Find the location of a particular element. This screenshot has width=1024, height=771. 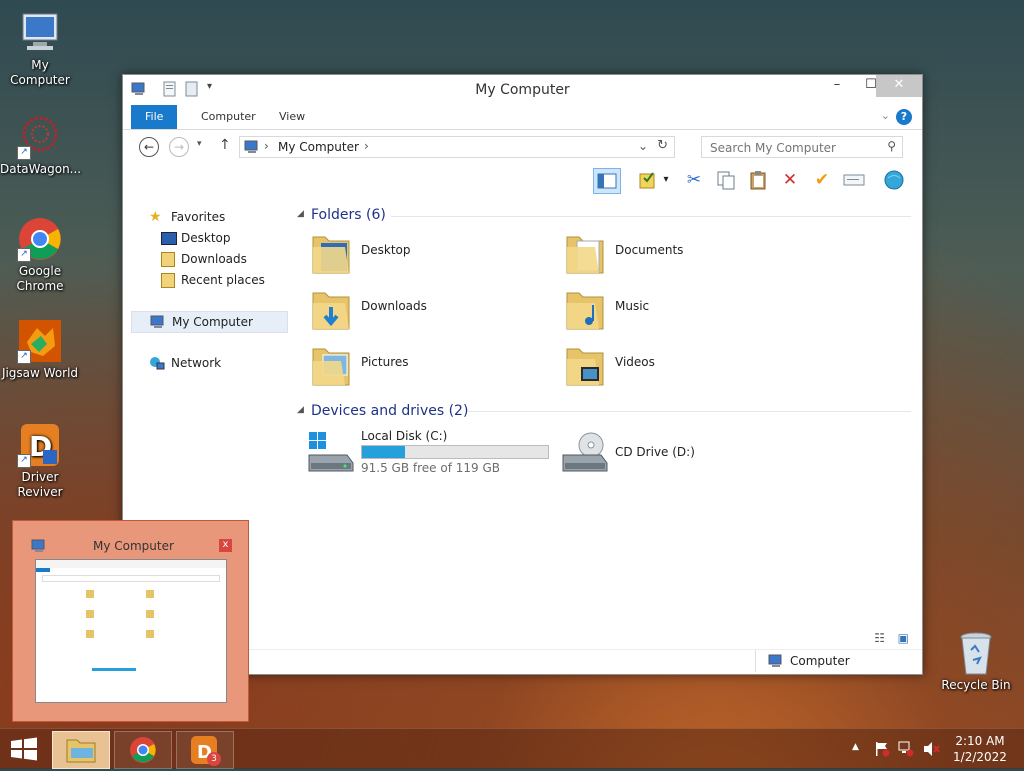

folders-group-title: Folders (6) is located at coordinates (348, 215).